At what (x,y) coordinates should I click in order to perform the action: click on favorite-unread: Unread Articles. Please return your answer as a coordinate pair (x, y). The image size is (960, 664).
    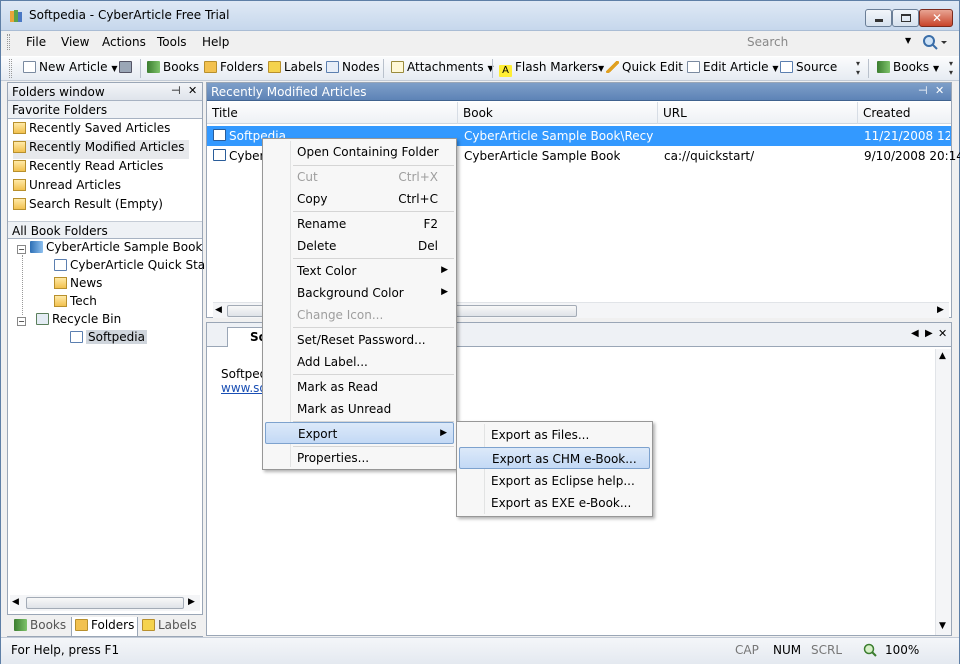
    Looking at the image, I should click on (67, 187).